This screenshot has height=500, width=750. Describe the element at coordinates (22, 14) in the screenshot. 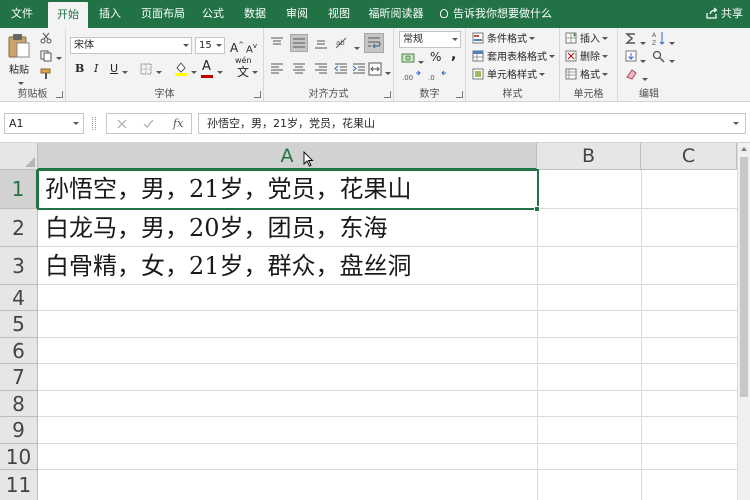

I see `tab-file: 文件` at that location.